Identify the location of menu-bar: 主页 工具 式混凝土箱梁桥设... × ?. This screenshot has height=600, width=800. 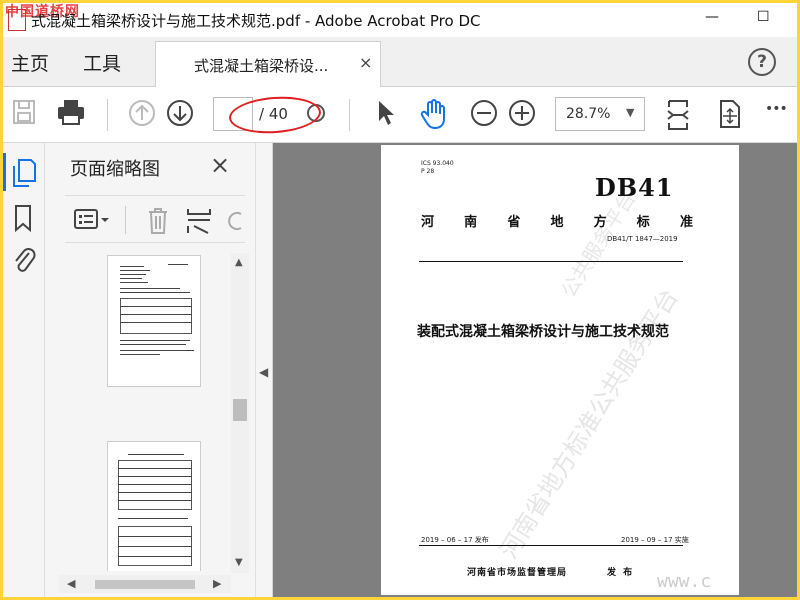
(400, 62).